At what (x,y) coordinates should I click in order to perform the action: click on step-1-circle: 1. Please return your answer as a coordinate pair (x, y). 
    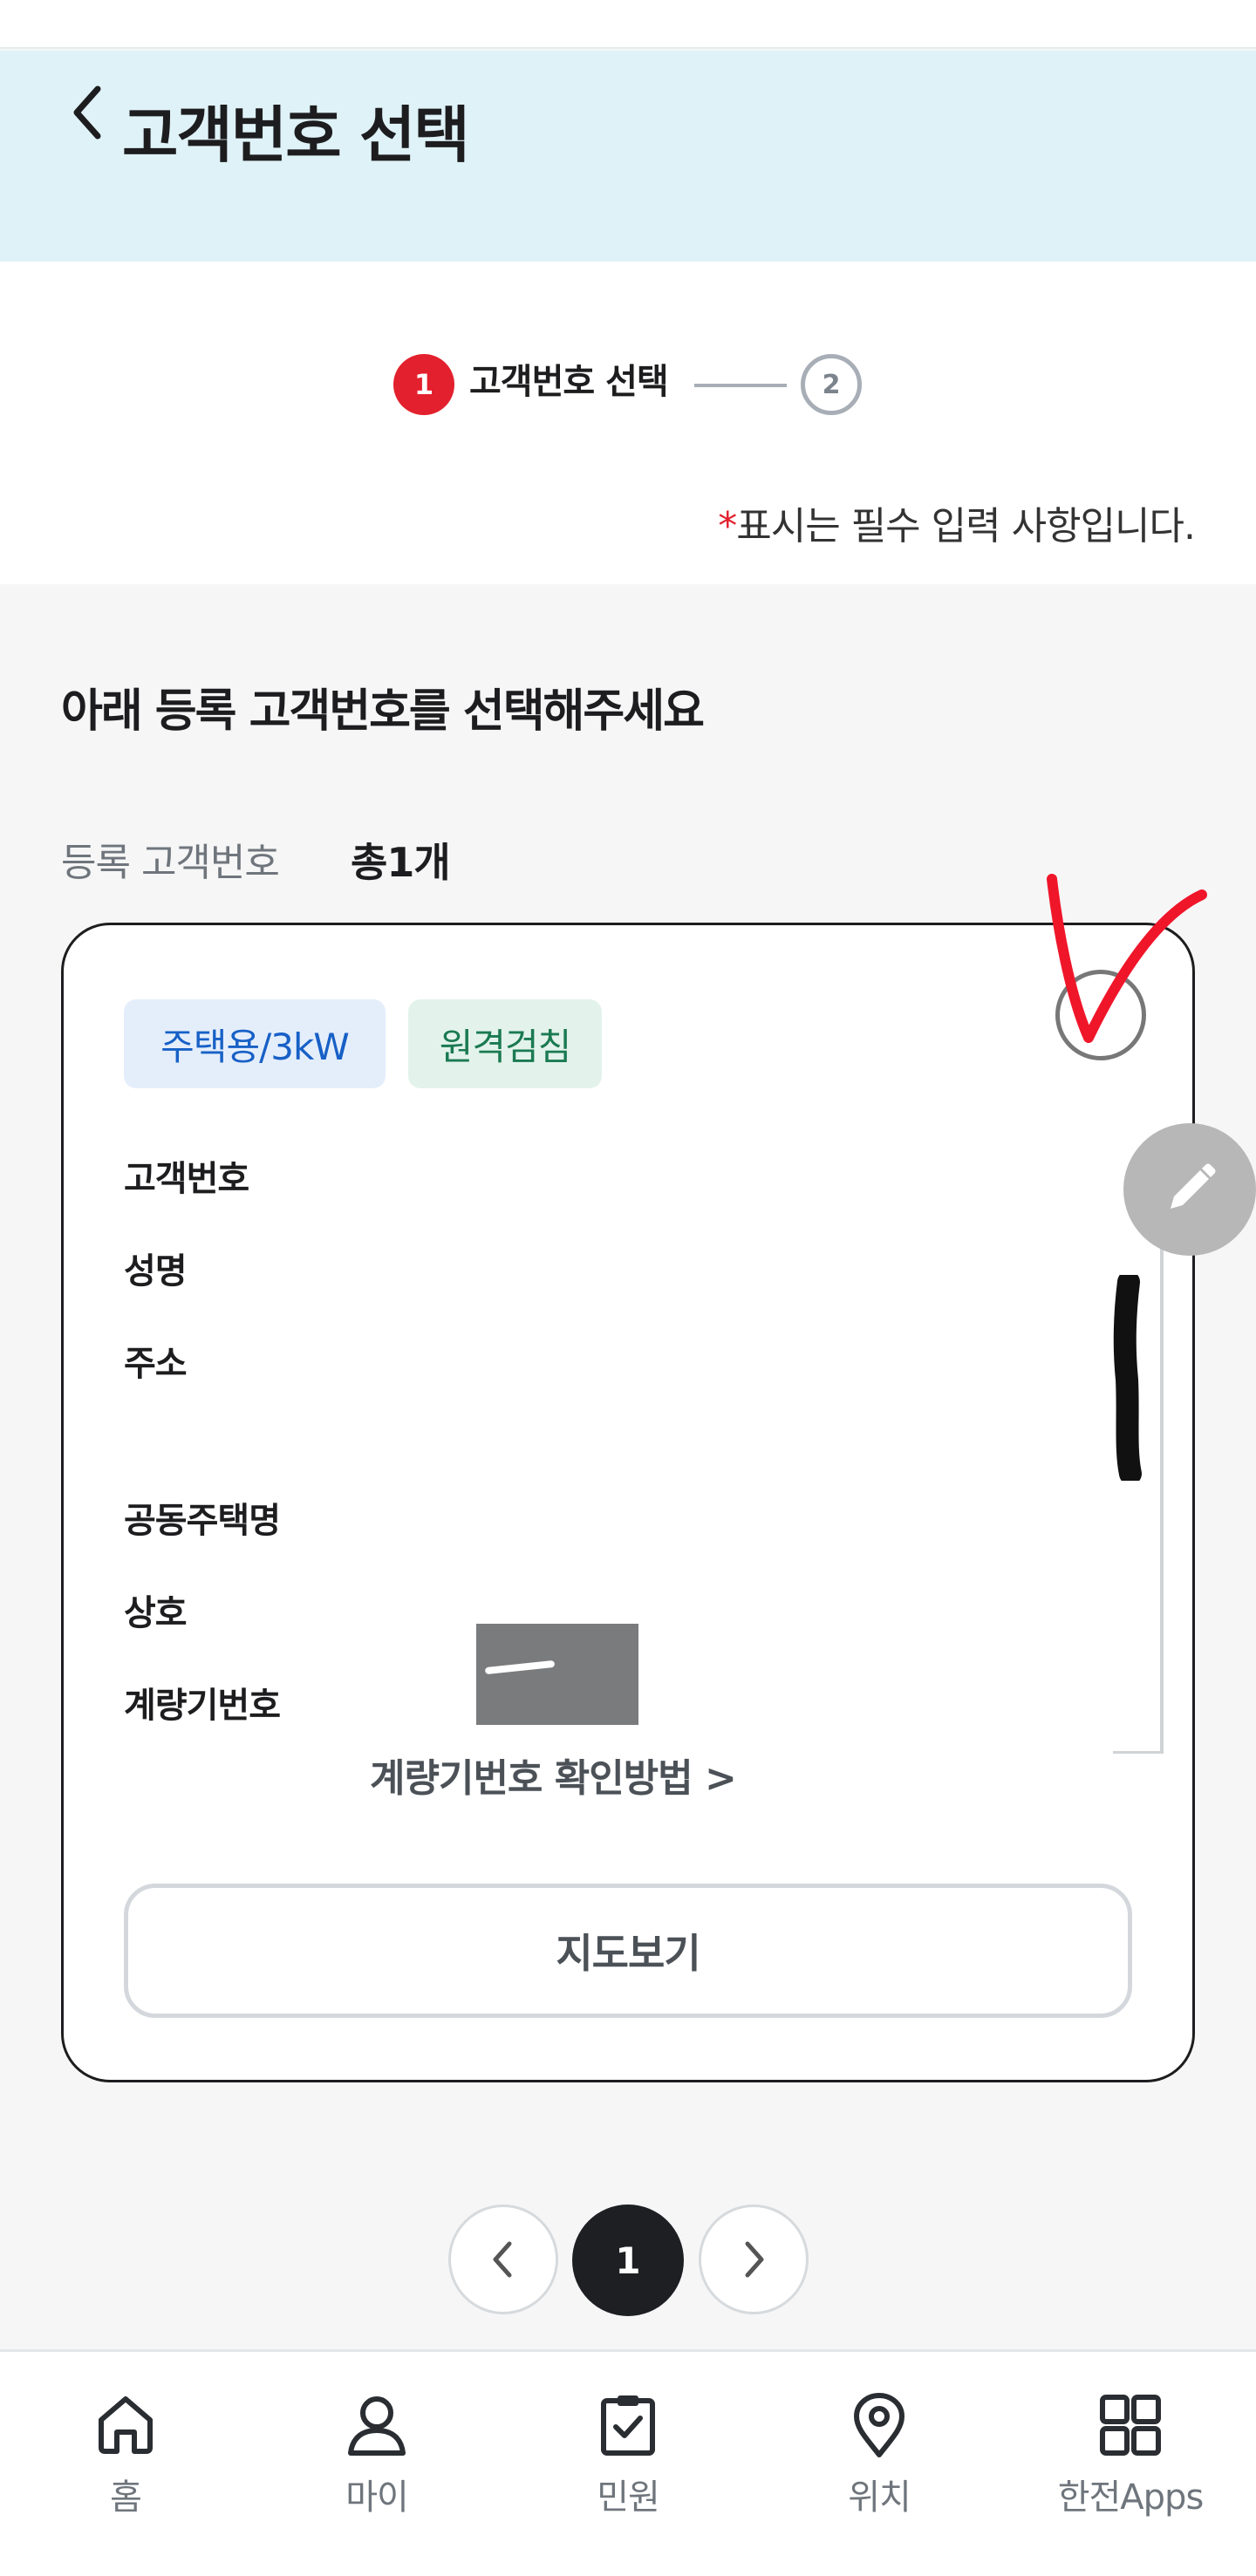
    Looking at the image, I should click on (423, 384).